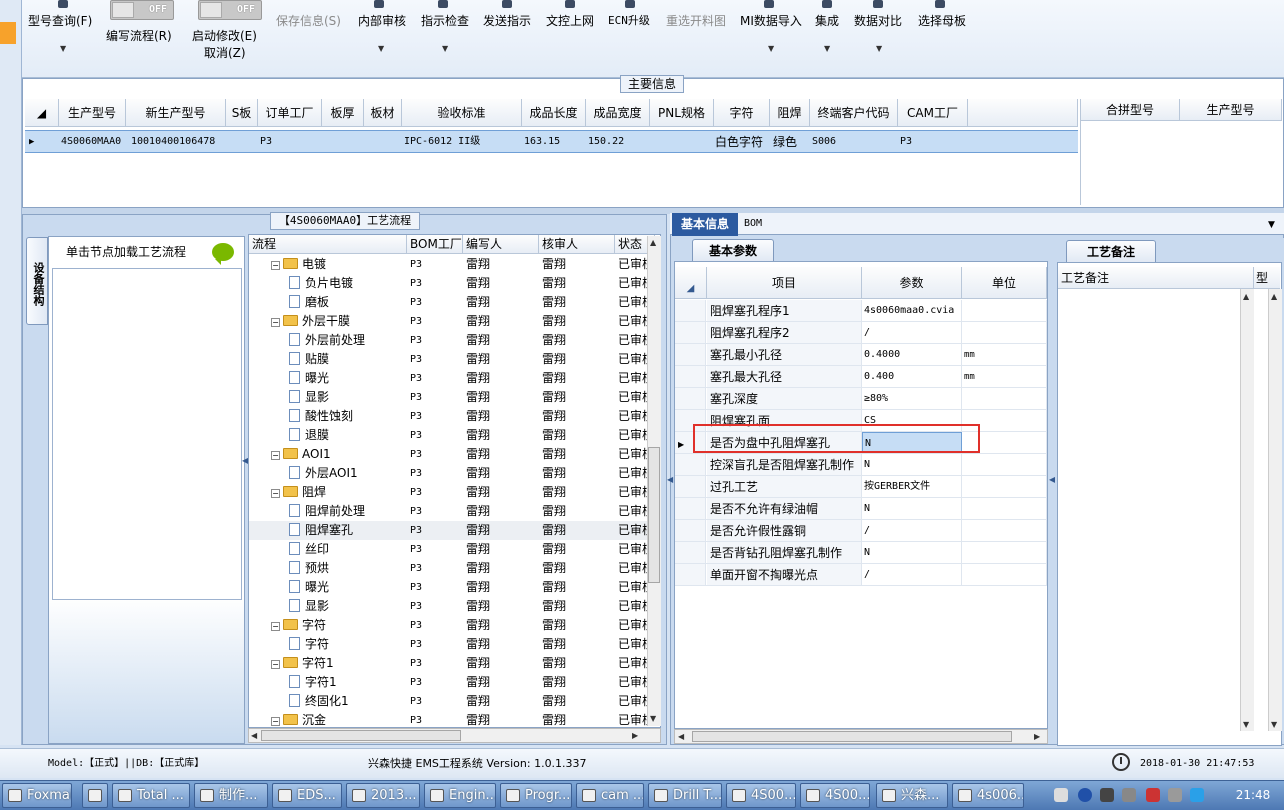 The image size is (1284, 810). What do you see at coordinates (1129, 795) in the screenshot?
I see `settings-icon` at bounding box center [1129, 795].